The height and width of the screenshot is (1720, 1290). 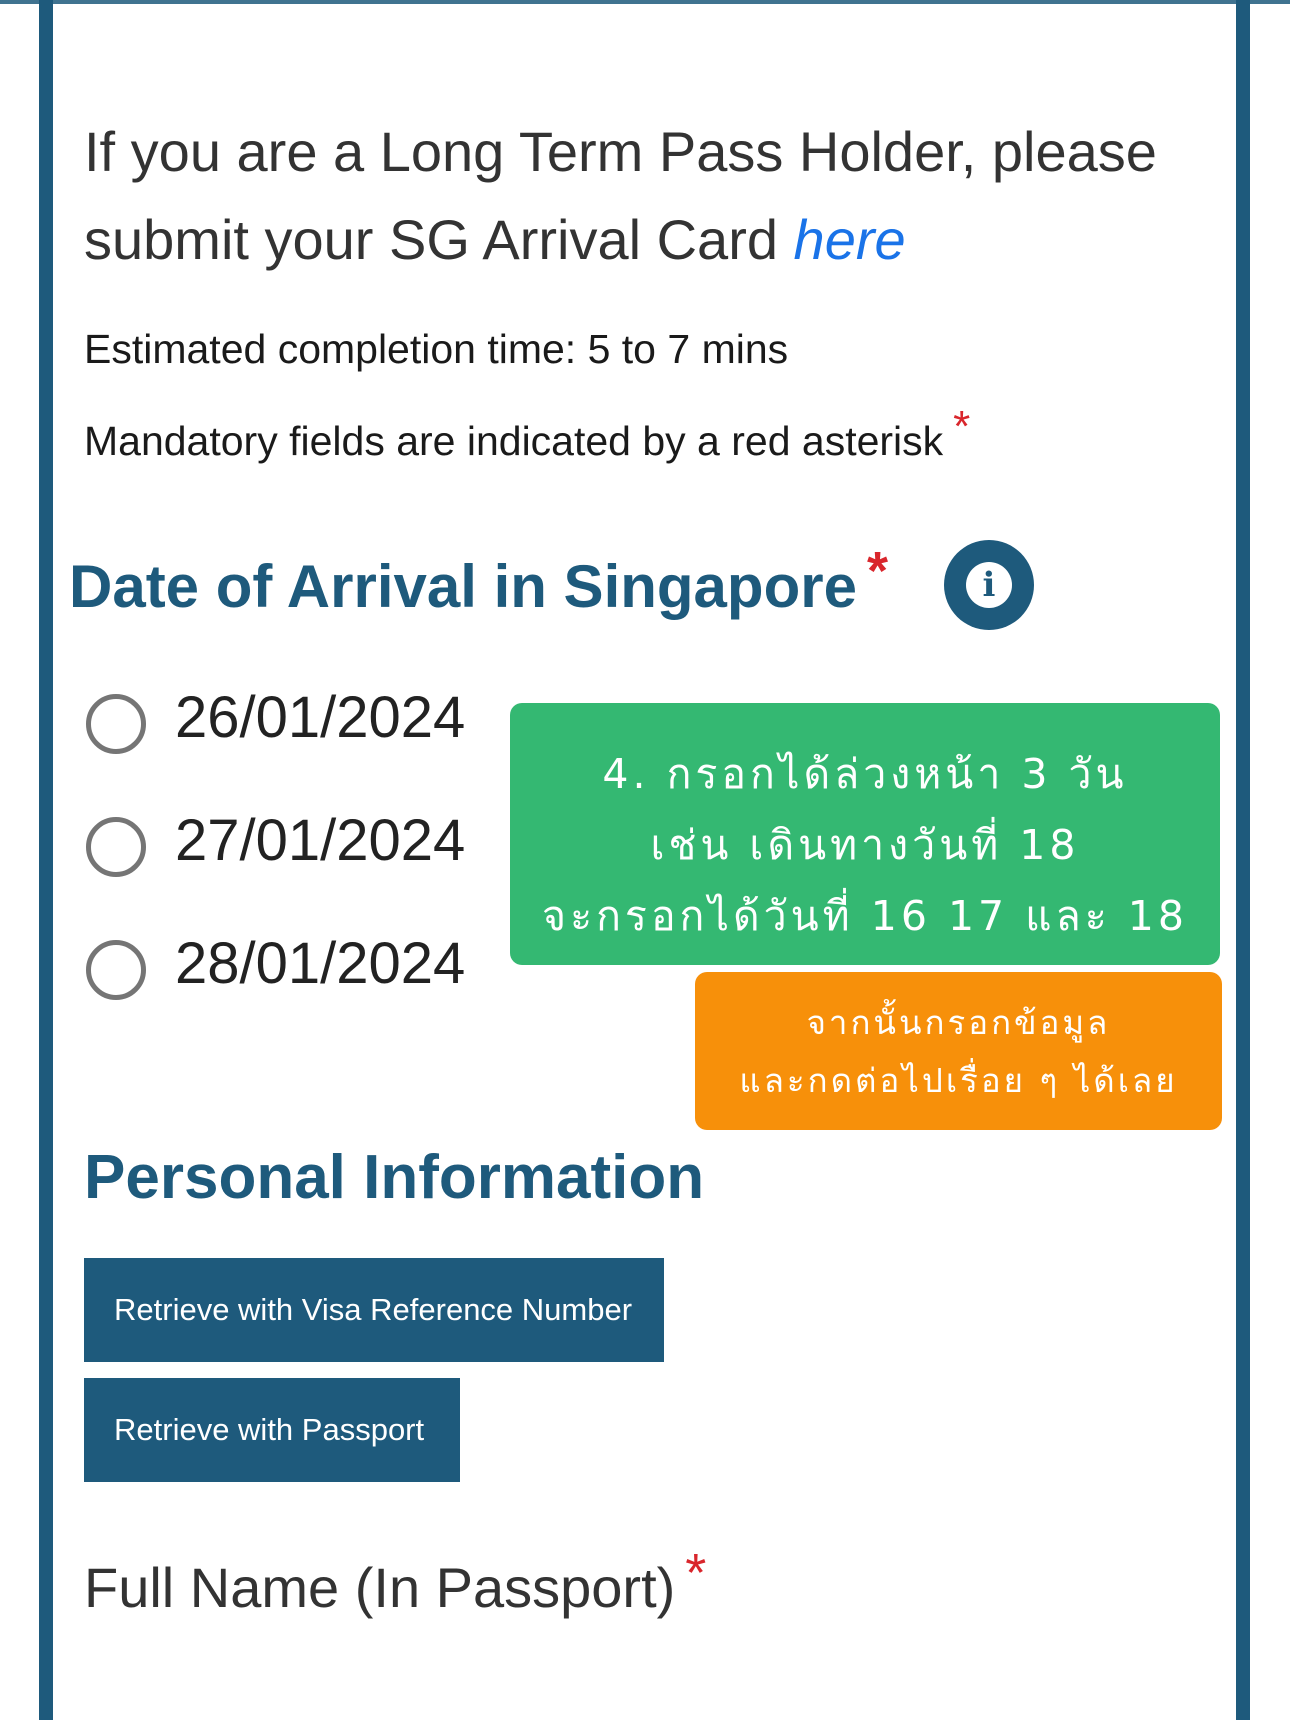 What do you see at coordinates (1243, 860) in the screenshot?
I see `right-frame-border` at bounding box center [1243, 860].